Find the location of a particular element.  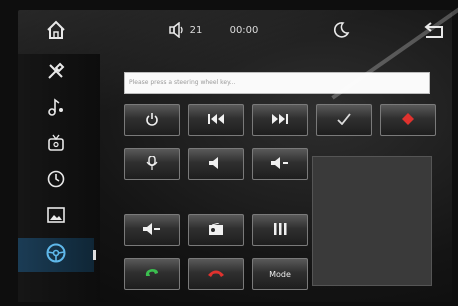

voice-key is located at coordinates (152, 164).